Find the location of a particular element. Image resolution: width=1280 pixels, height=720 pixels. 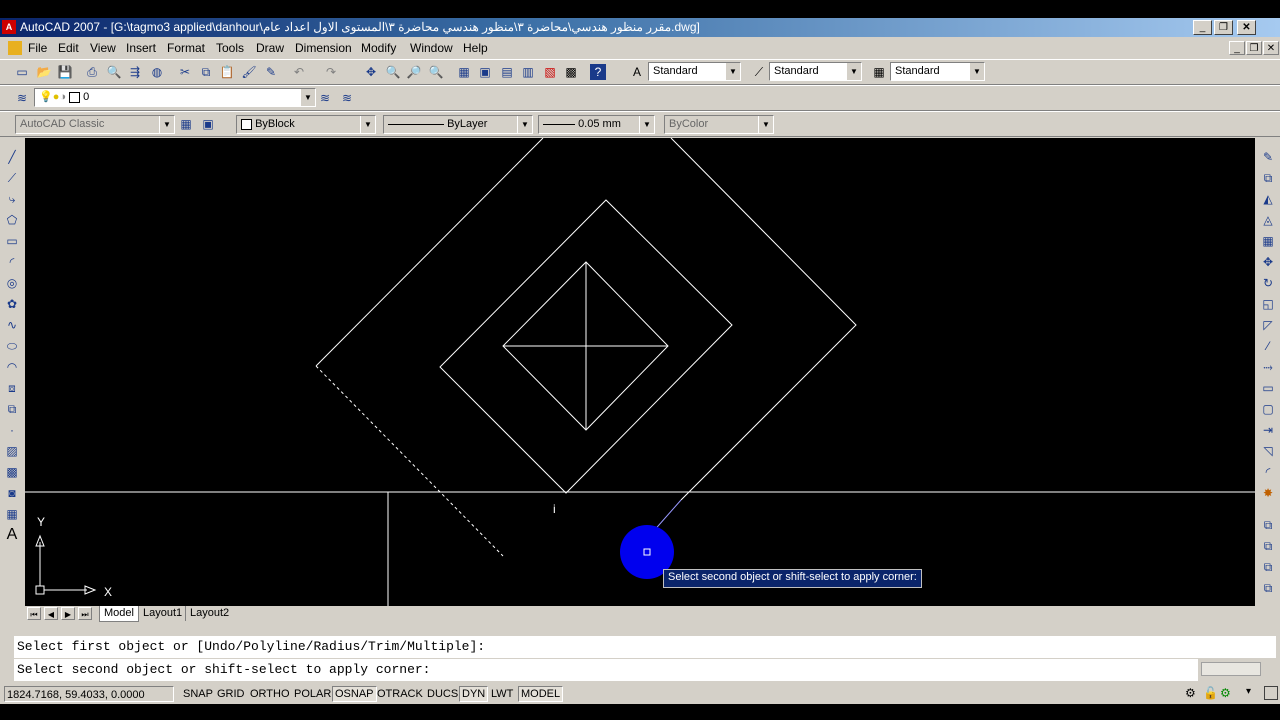

line-icon: ╱ is located at coordinates (12, 157).